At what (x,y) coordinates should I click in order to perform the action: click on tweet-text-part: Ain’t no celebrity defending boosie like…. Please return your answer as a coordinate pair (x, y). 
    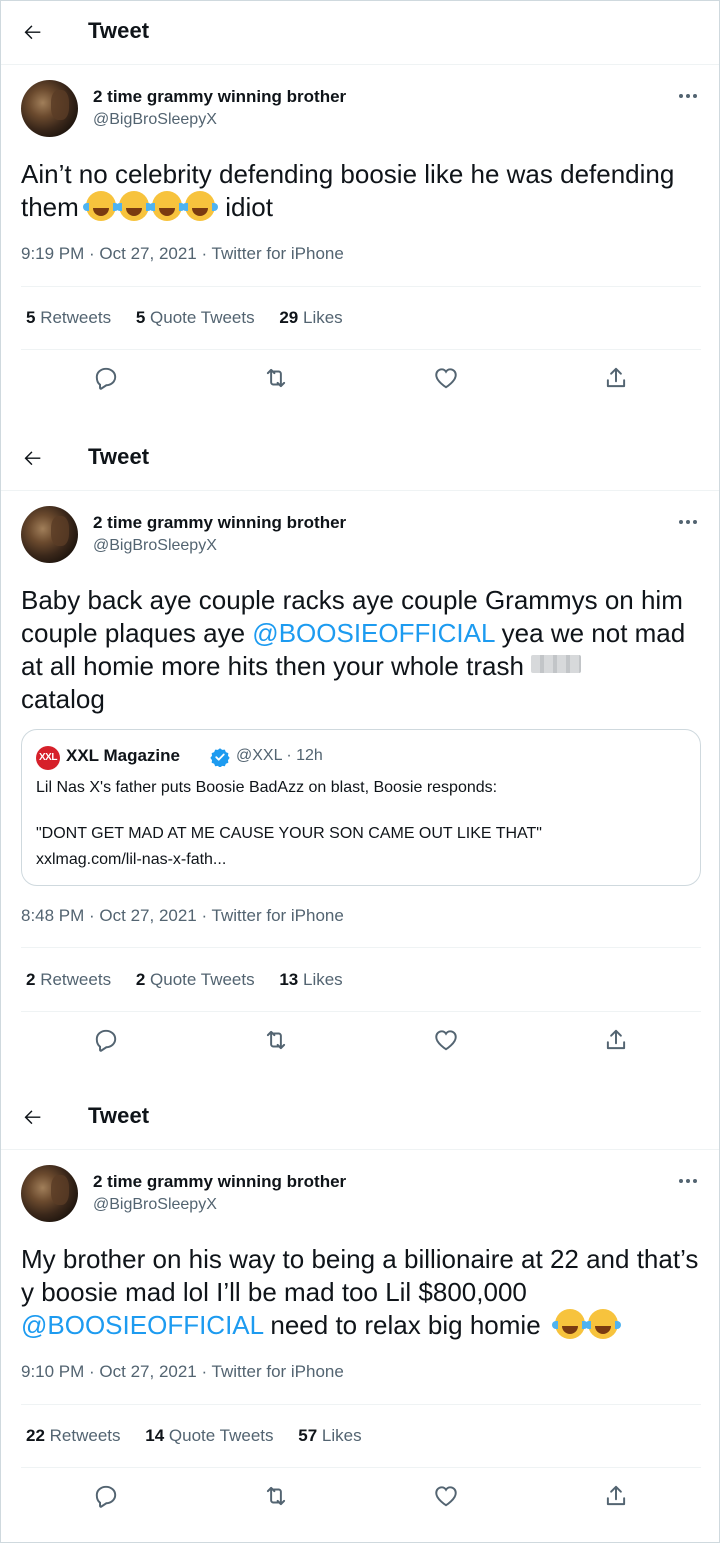
    Looking at the image, I should click on (348, 190).